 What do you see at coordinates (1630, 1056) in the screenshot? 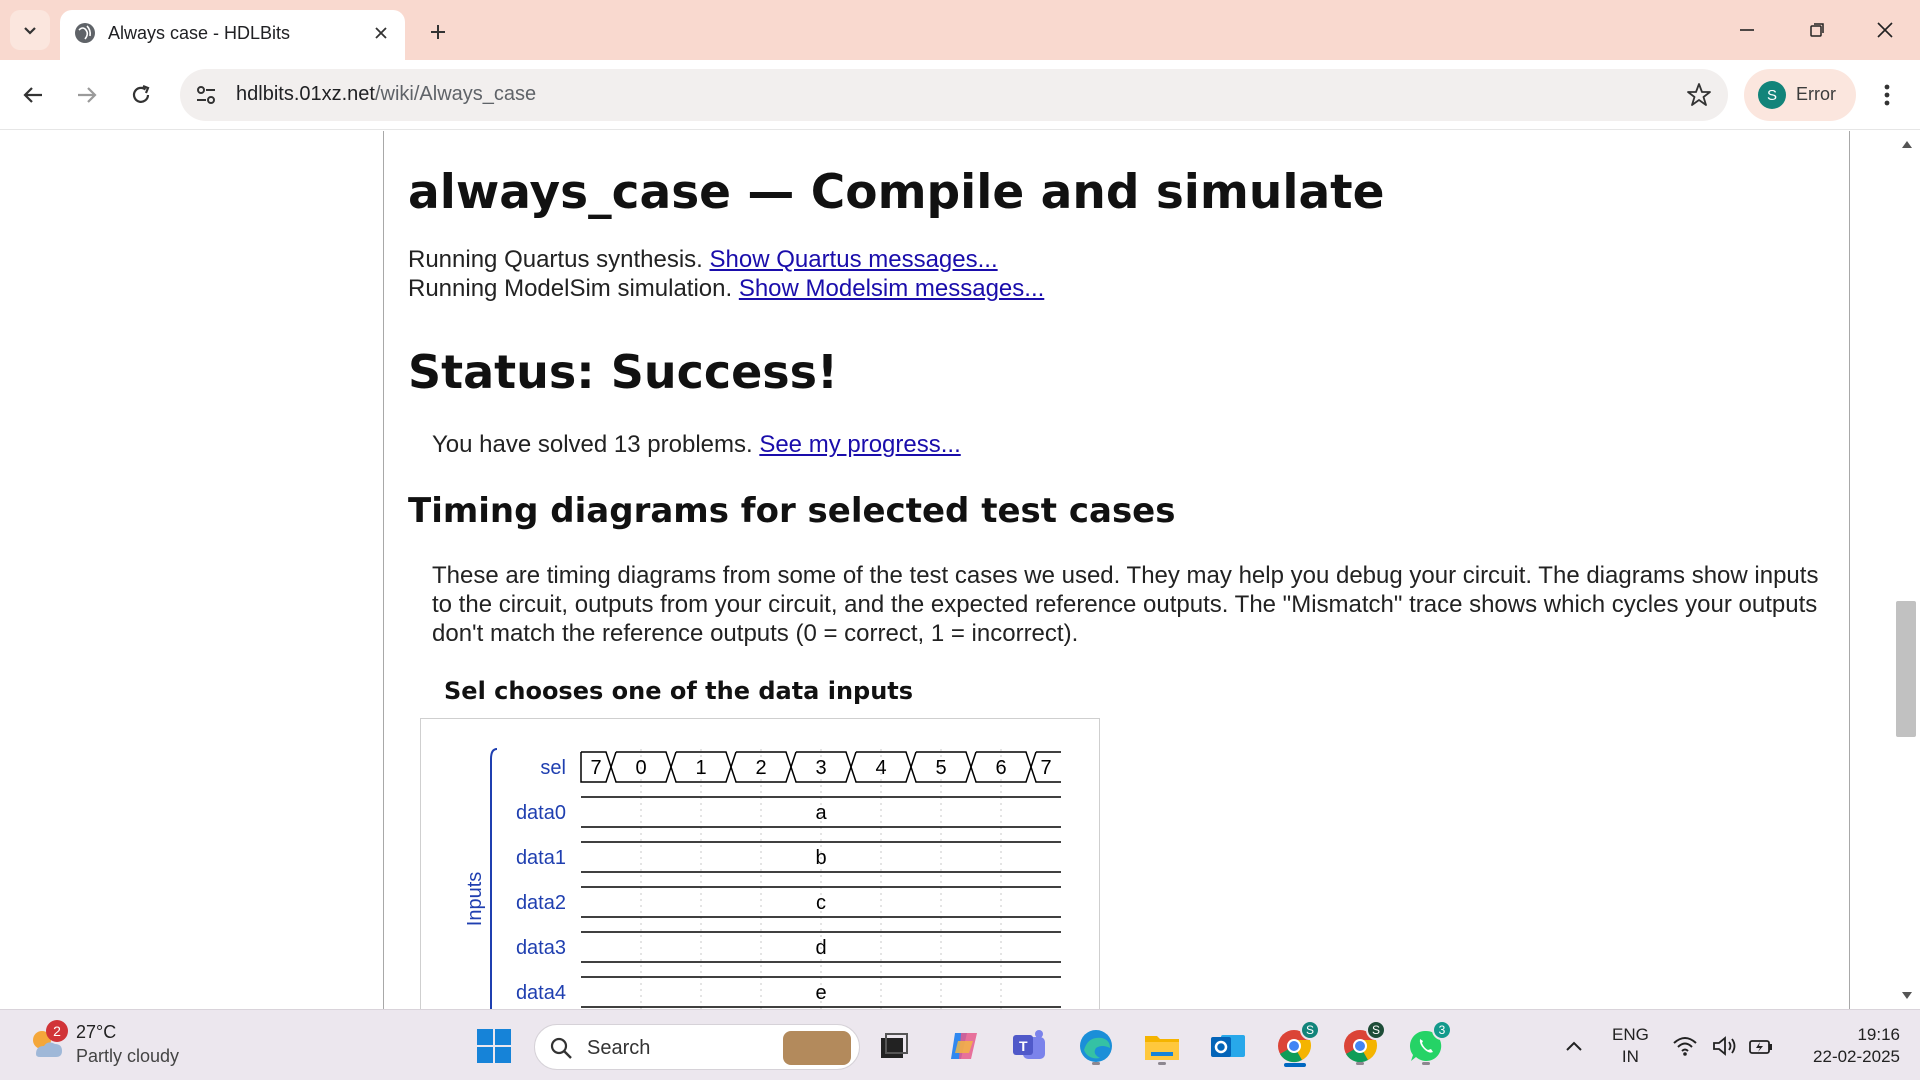
I see `region-code: IN` at bounding box center [1630, 1056].